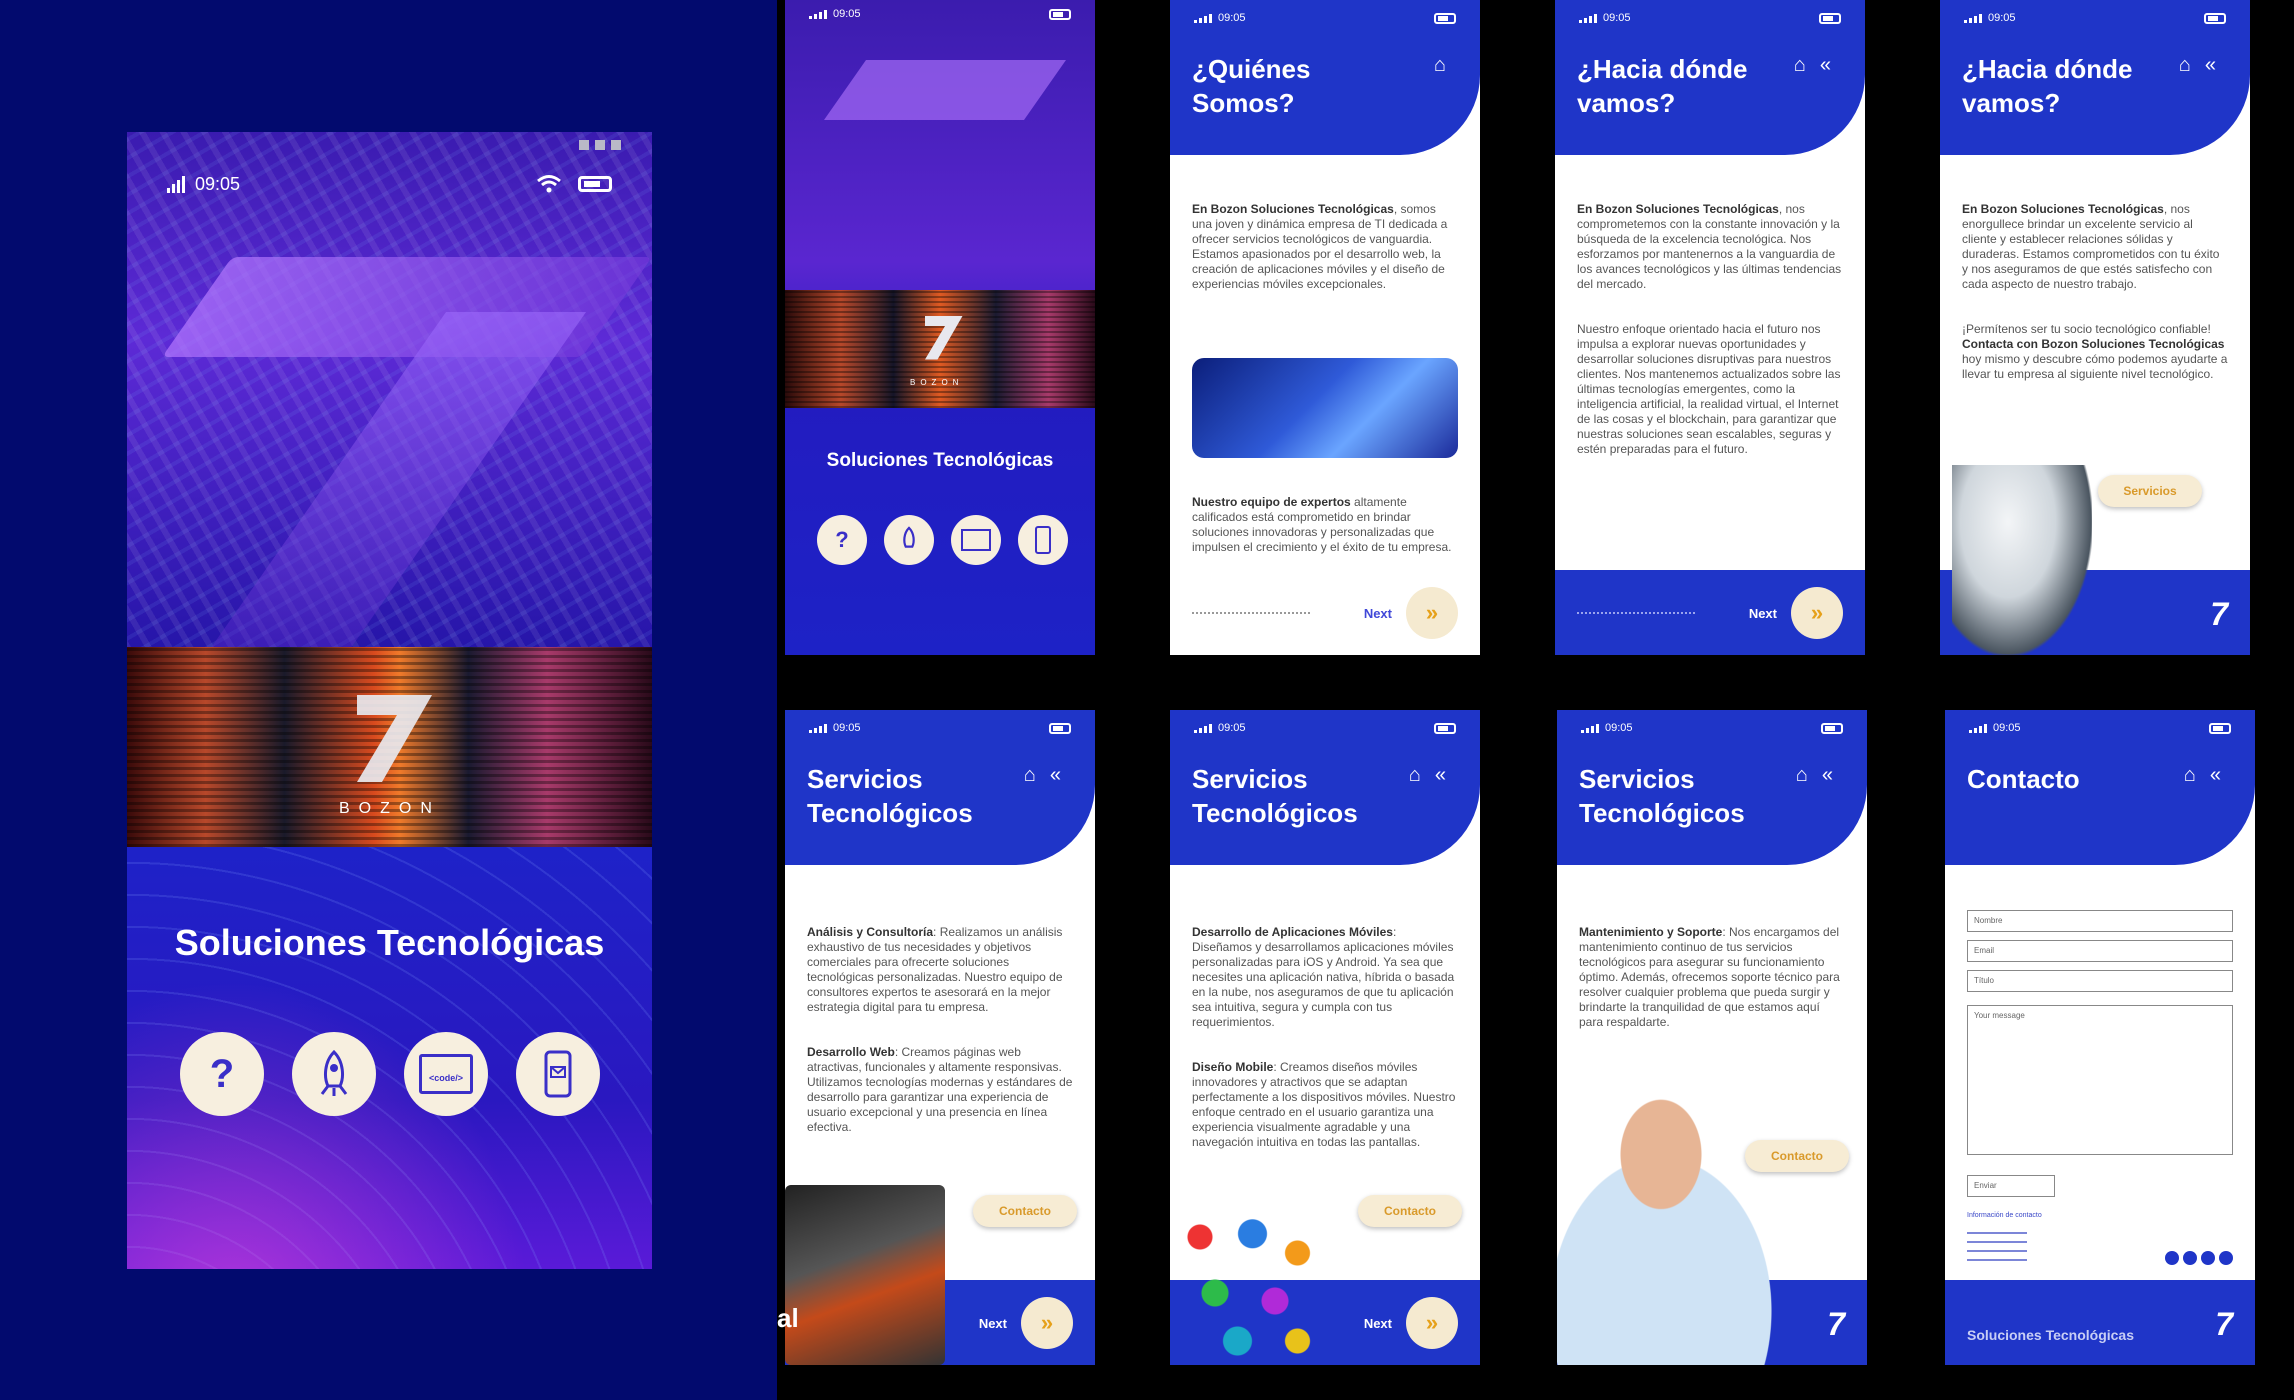 The height and width of the screenshot is (1400, 2294). Describe the element at coordinates (2100, 921) in the screenshot. I see `name-field: Nombre` at that location.